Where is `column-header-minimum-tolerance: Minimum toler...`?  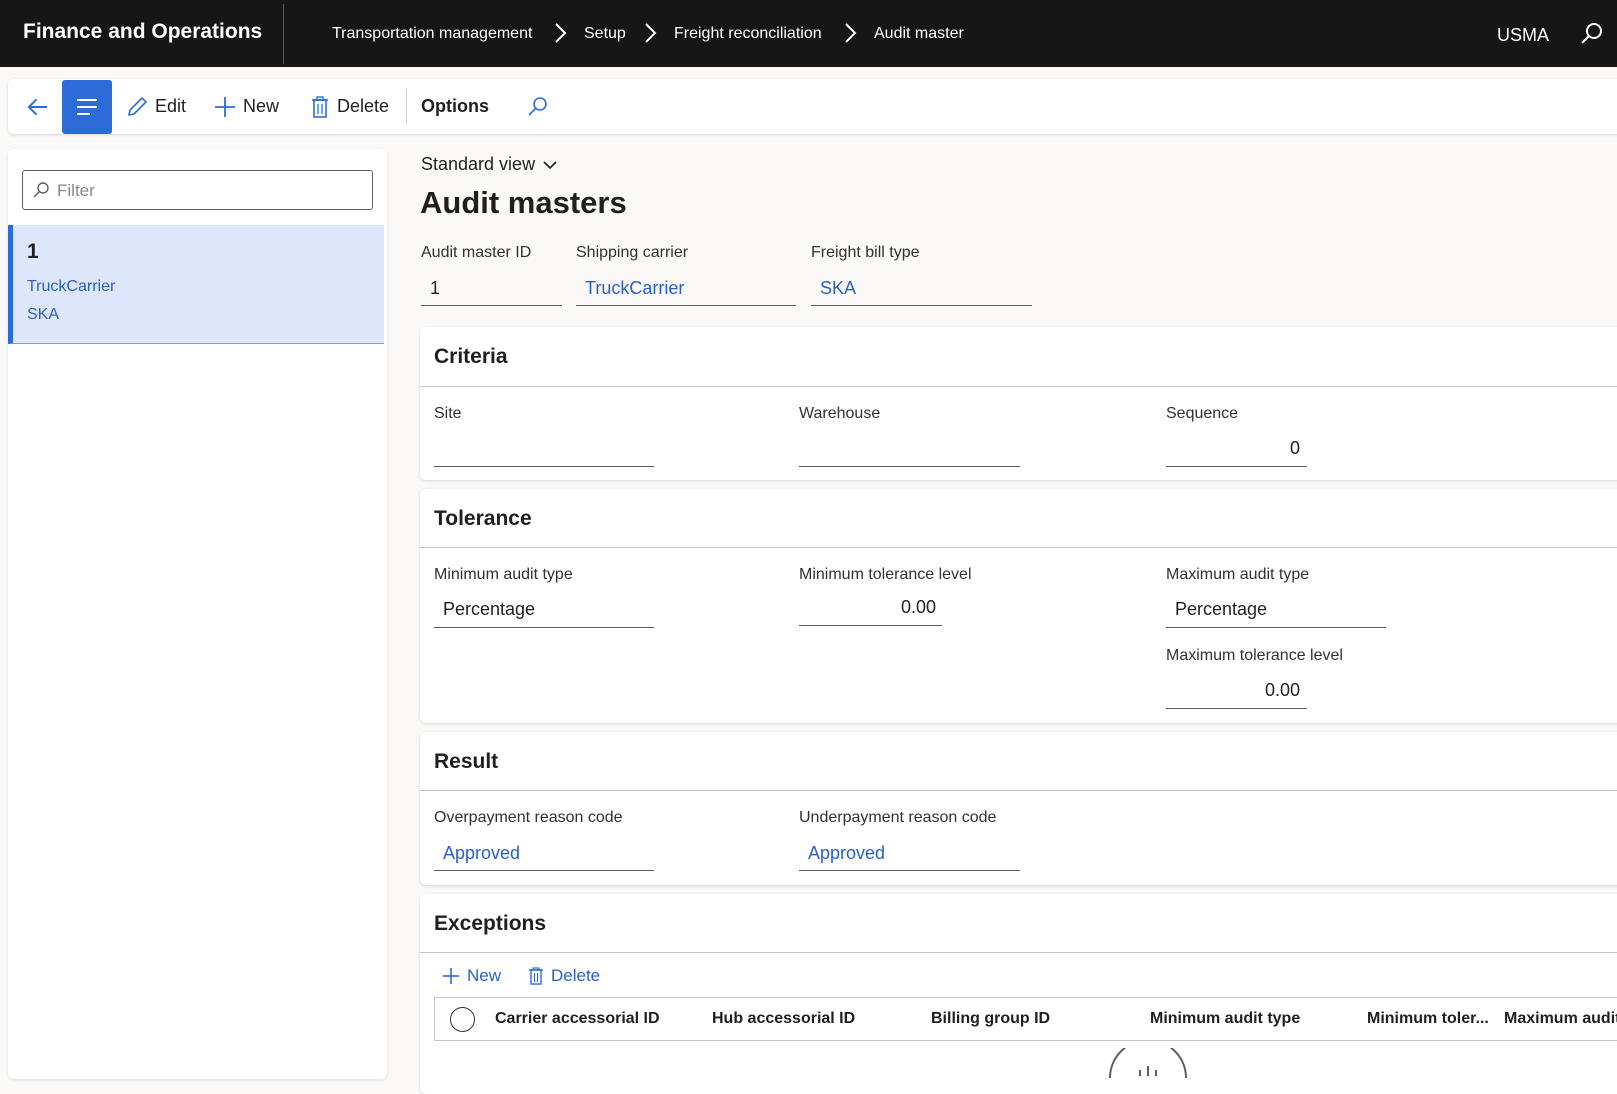 column-header-minimum-tolerance: Minimum toler... is located at coordinates (1428, 1019).